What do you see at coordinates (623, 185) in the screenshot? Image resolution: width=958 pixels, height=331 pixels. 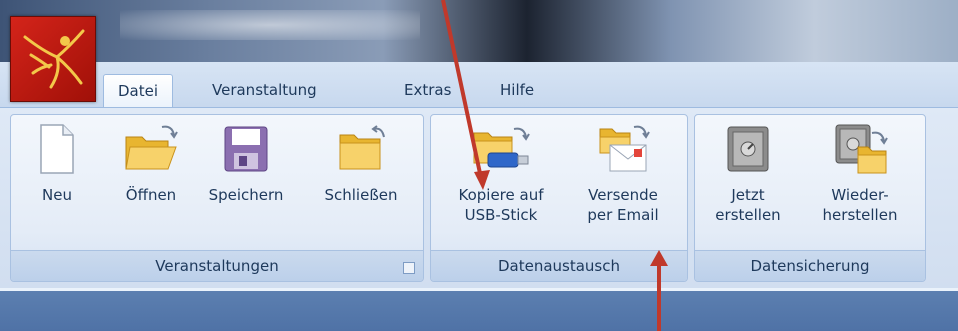 I see `send-email-button: Versende per Email` at bounding box center [623, 185].